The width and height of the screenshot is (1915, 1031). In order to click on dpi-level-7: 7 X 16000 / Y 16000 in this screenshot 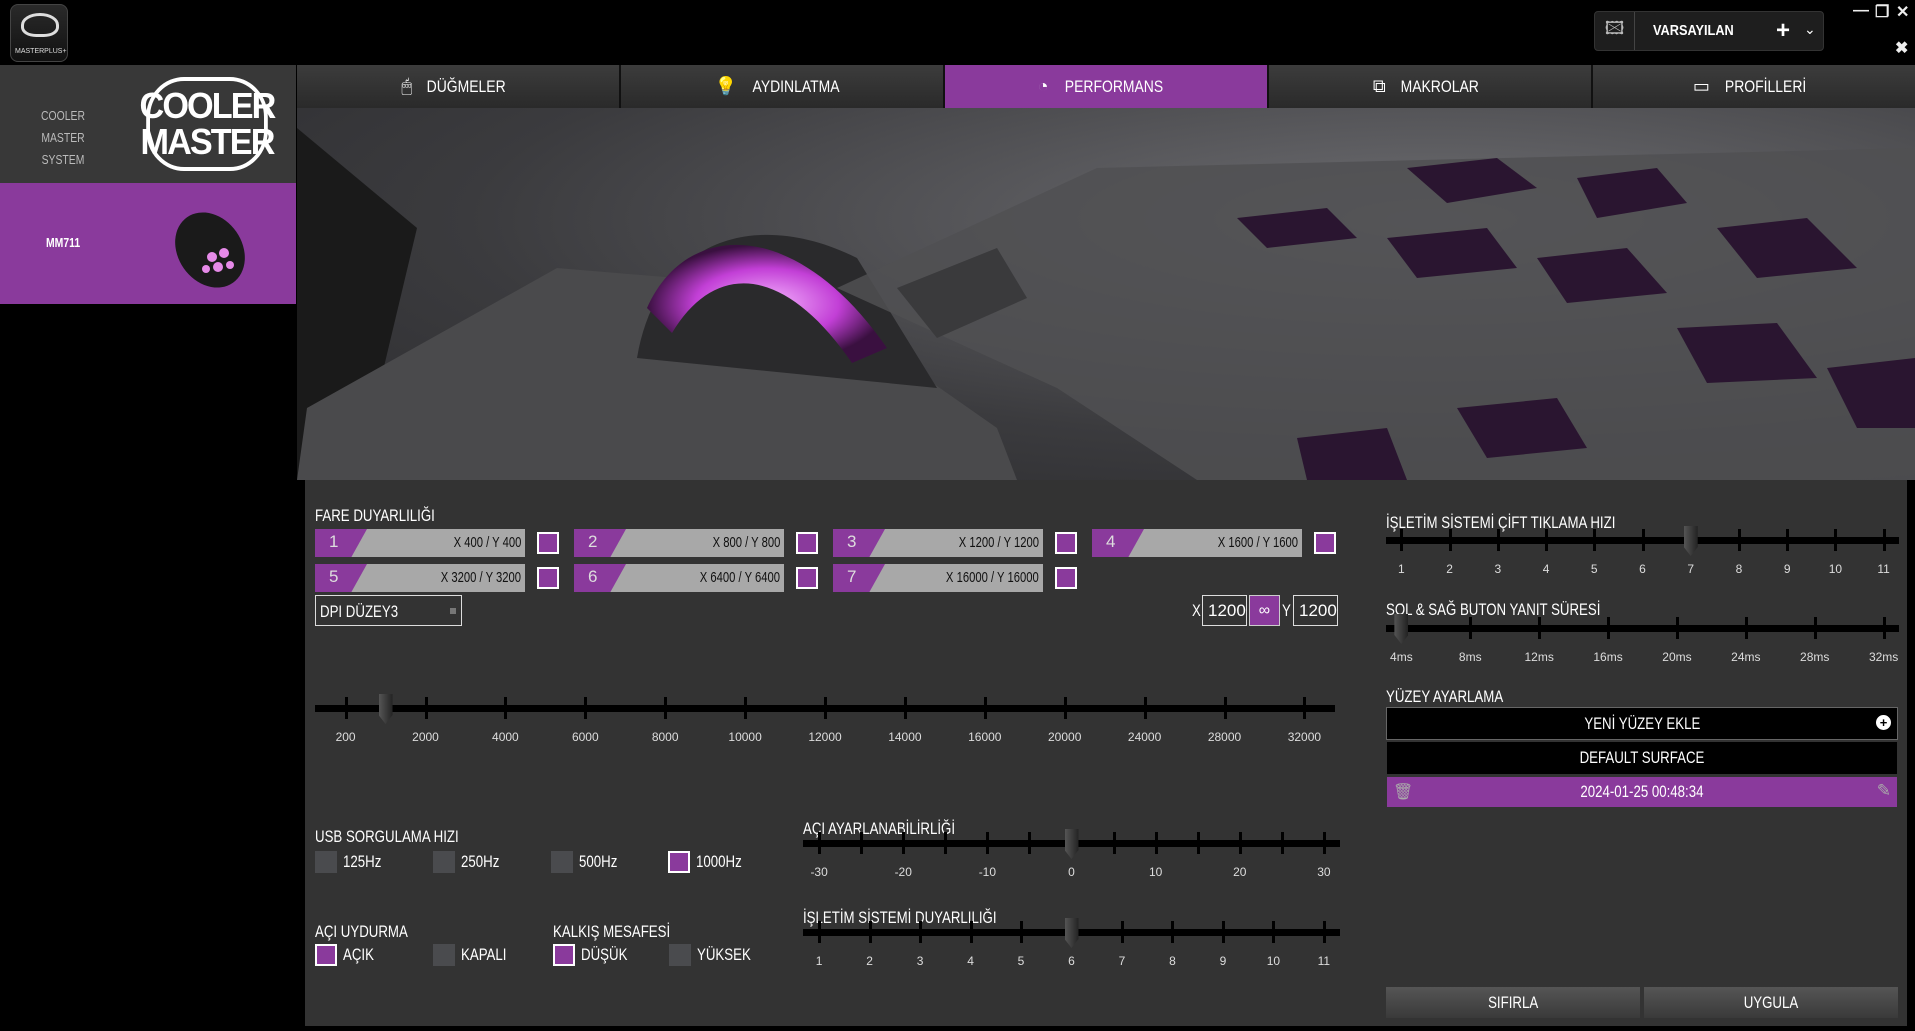, I will do `click(938, 578)`.